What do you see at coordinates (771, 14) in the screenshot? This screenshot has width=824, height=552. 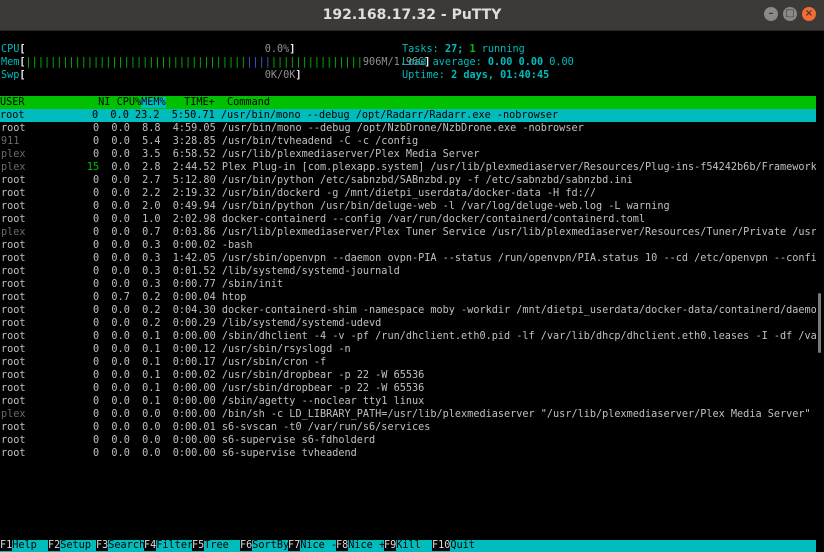 I see `minimize-icon: –` at bounding box center [771, 14].